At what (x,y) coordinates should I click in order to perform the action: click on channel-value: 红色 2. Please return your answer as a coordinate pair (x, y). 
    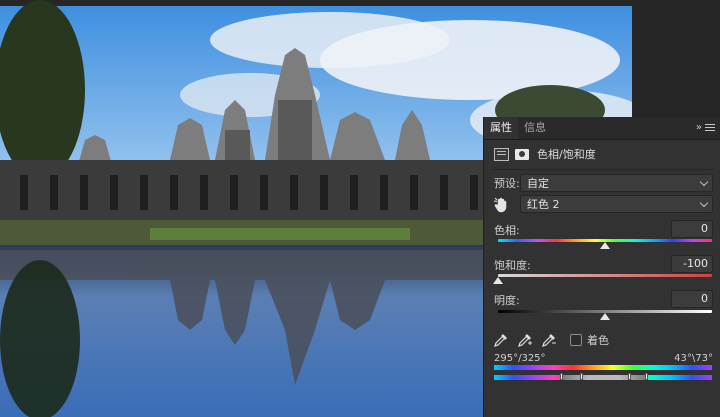
    Looking at the image, I should click on (543, 204).